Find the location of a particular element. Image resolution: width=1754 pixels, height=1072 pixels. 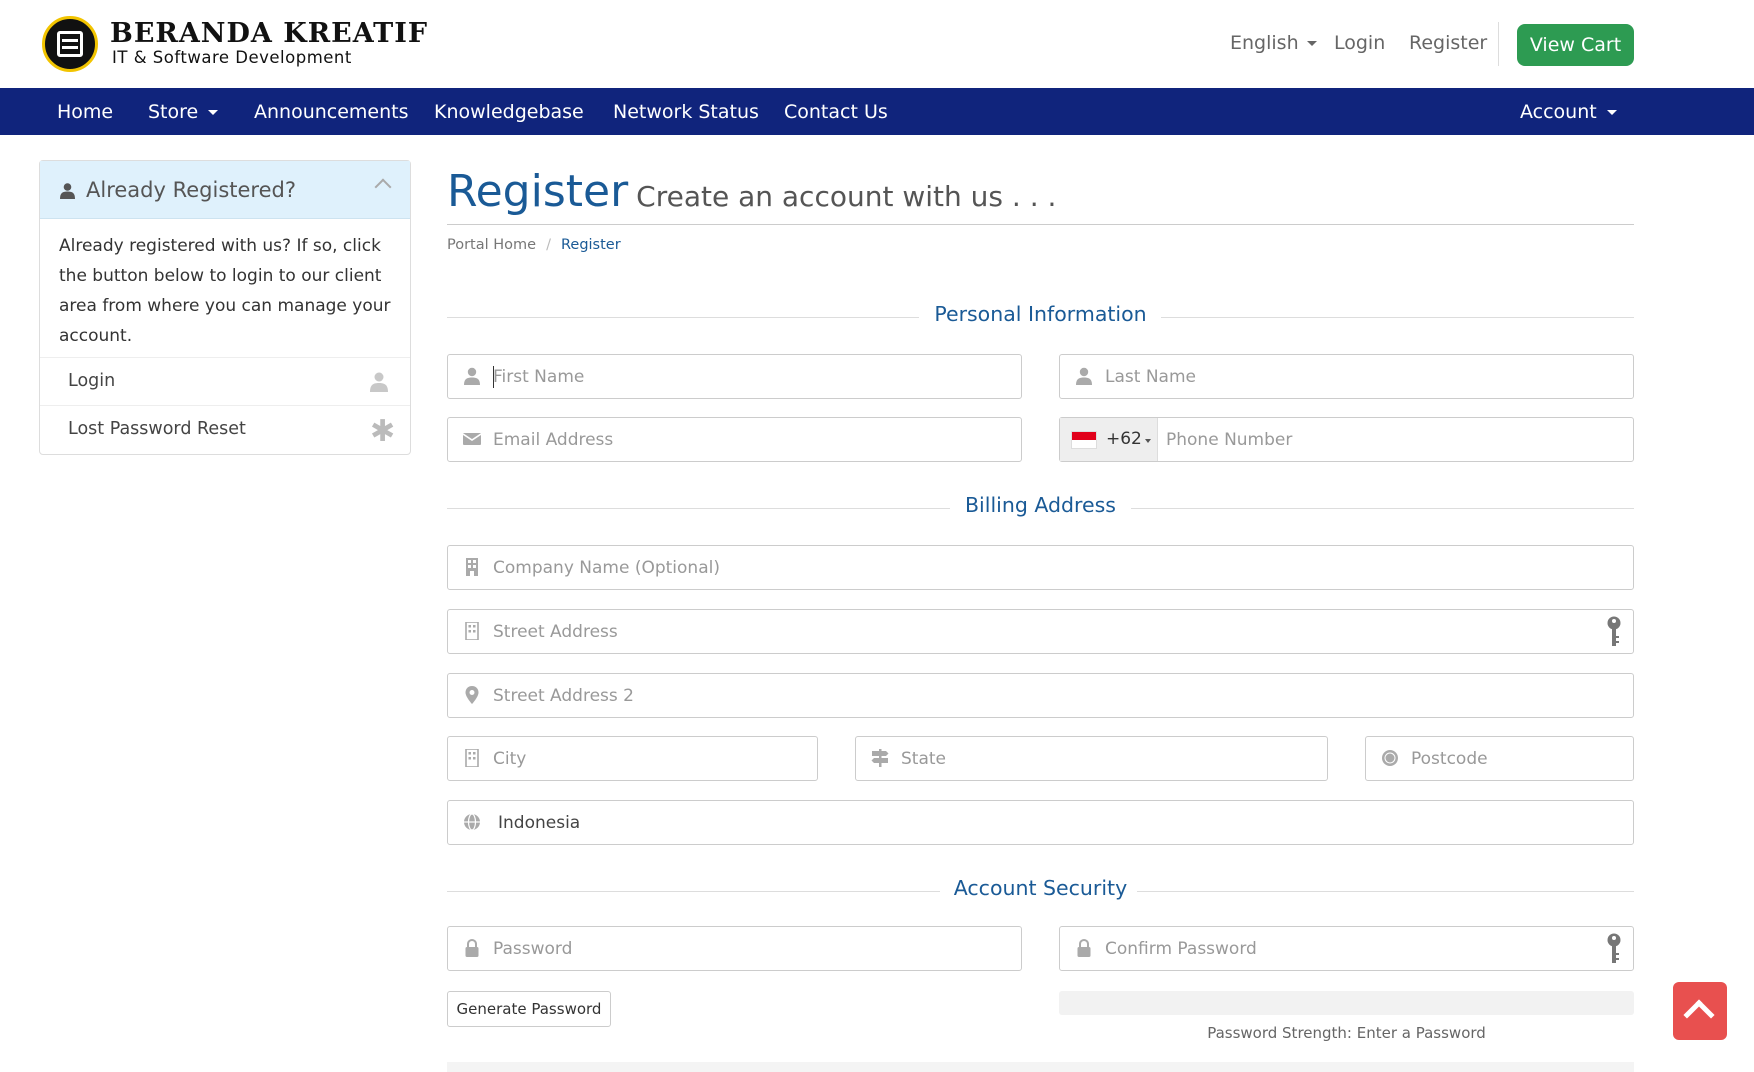

signpost-icon is located at coordinates (880, 758).